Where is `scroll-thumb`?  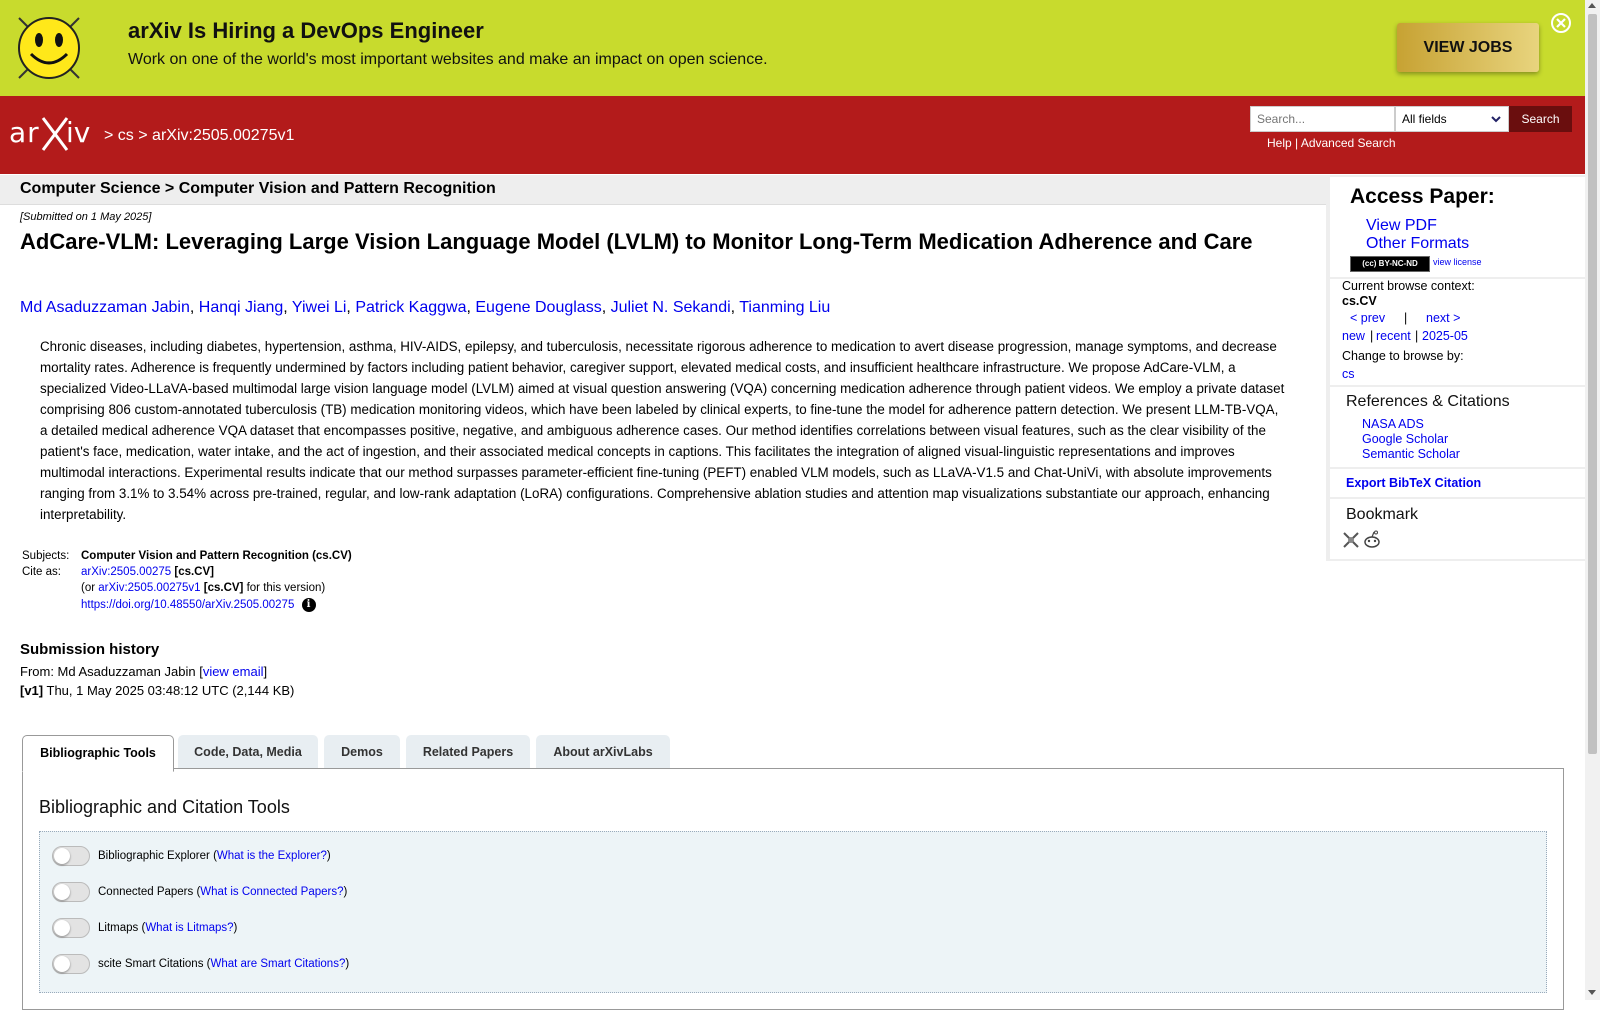
scroll-thumb is located at coordinates (1592, 384).